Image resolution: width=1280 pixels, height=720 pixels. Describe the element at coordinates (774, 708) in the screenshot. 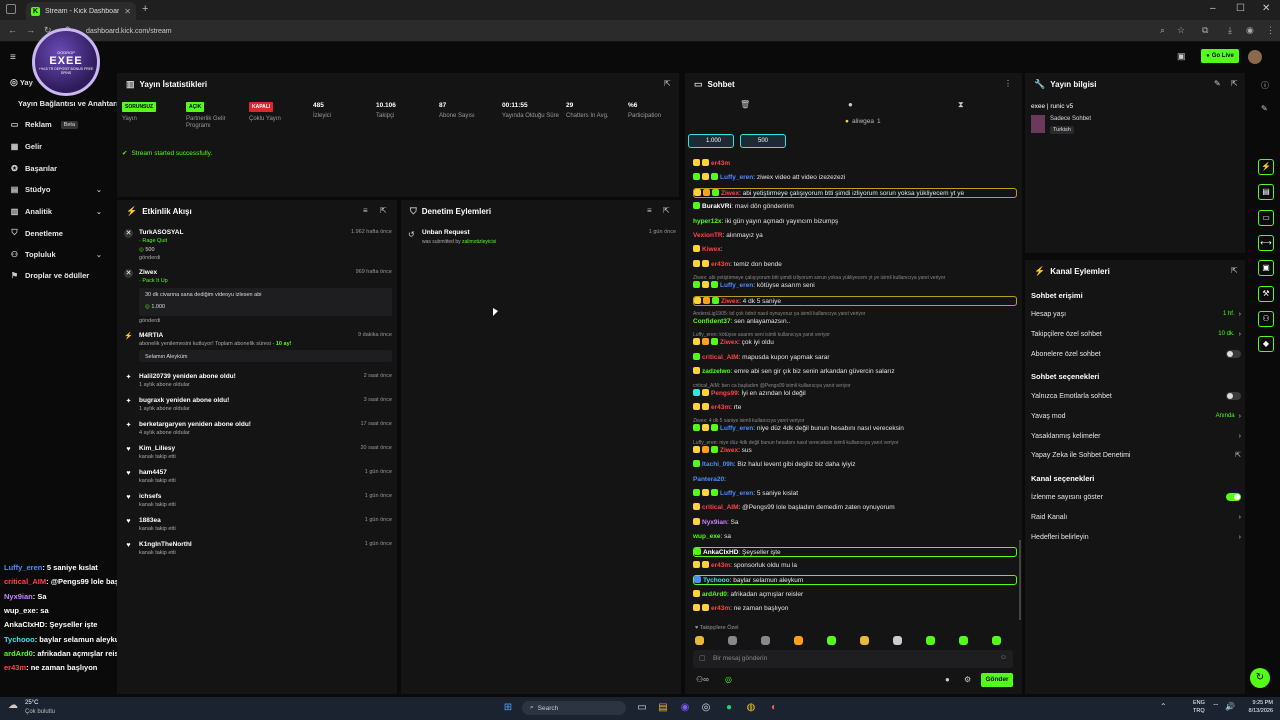

I see `obs-icon: ◐` at that location.